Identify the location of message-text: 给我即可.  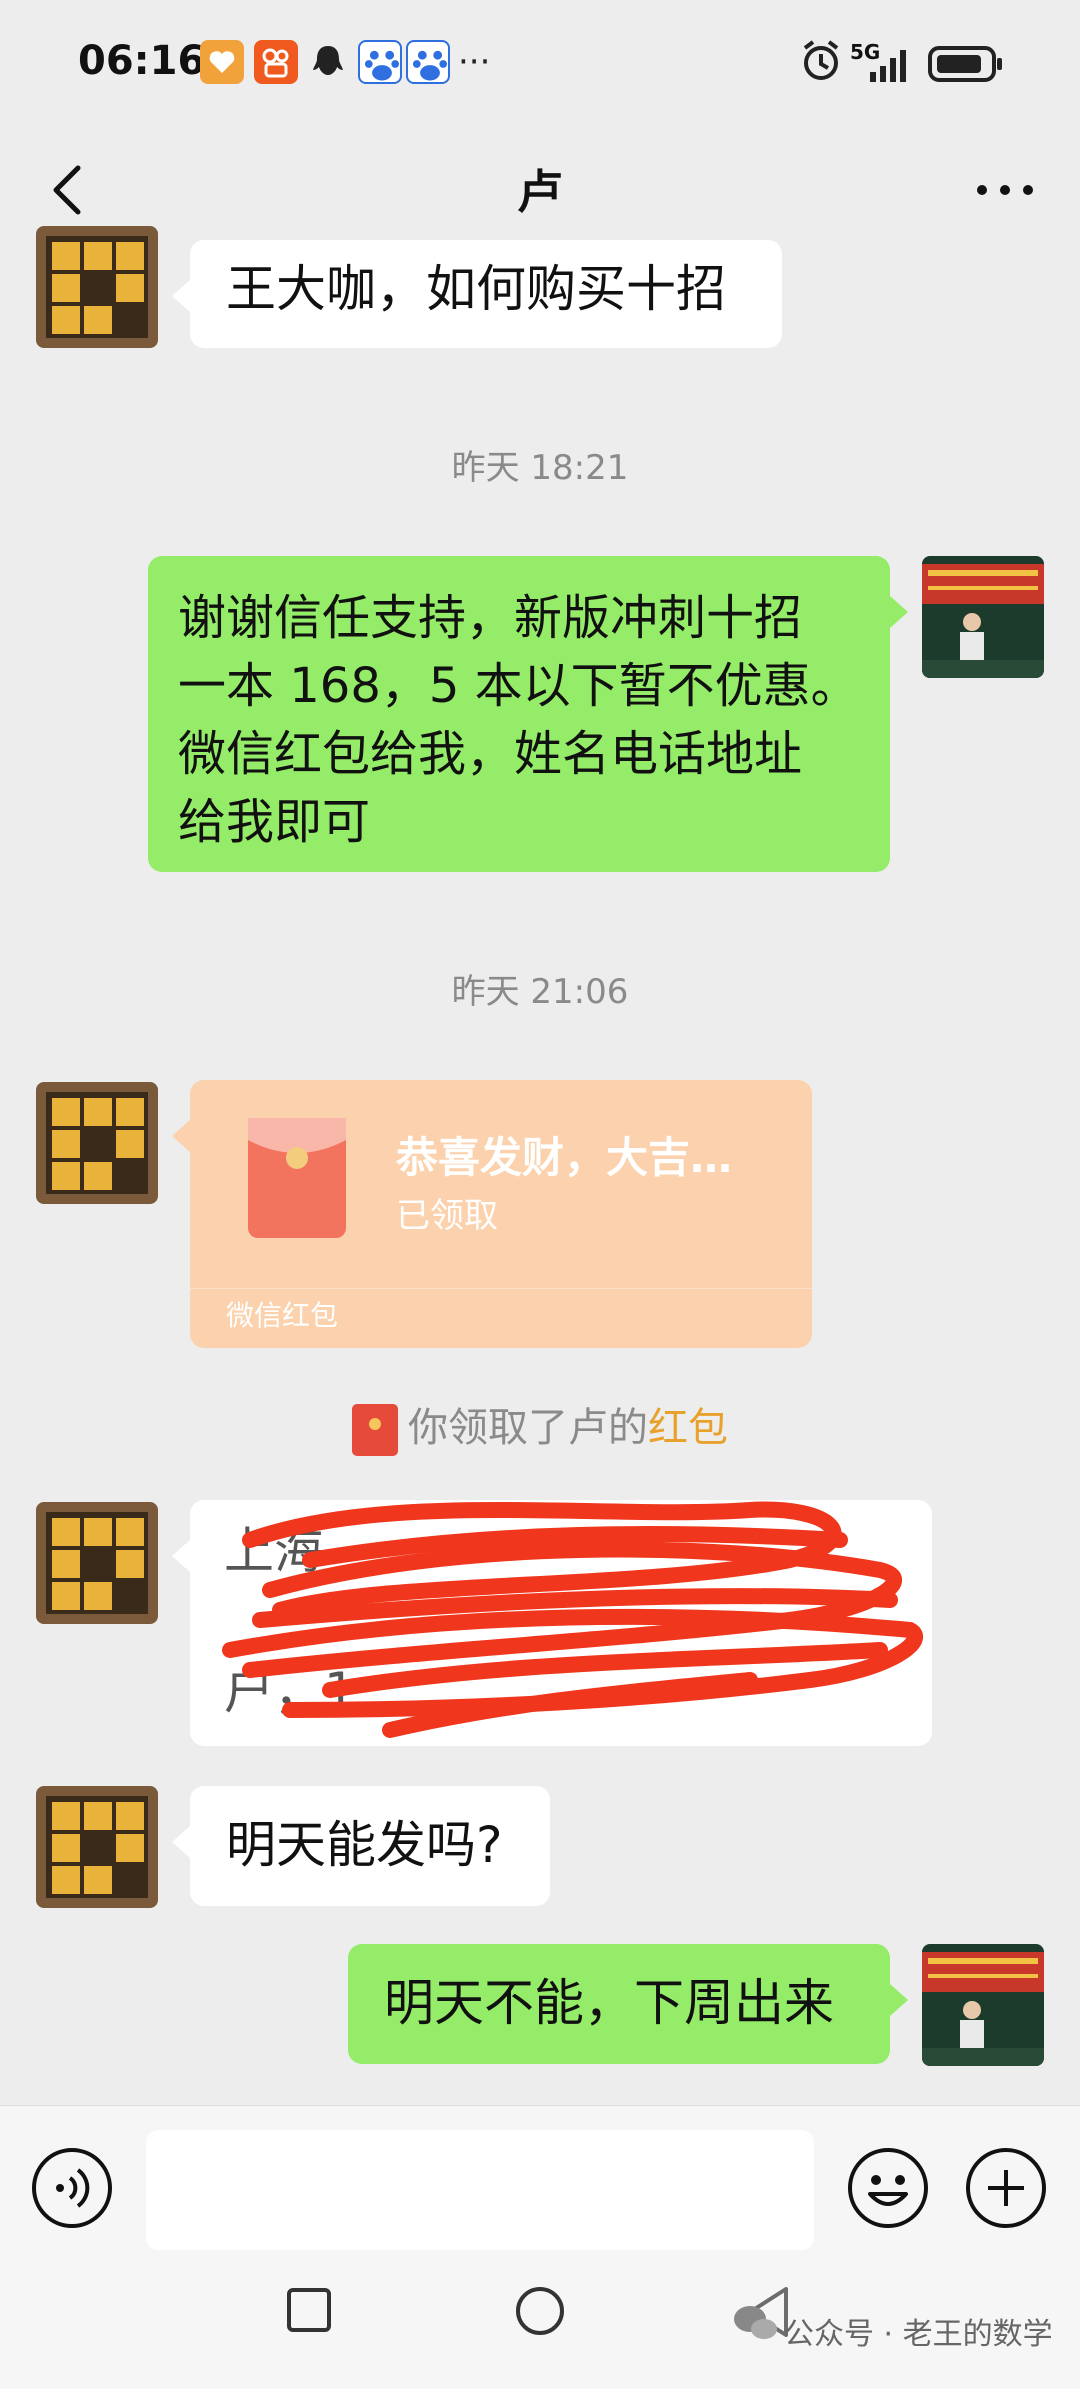
(274, 822).